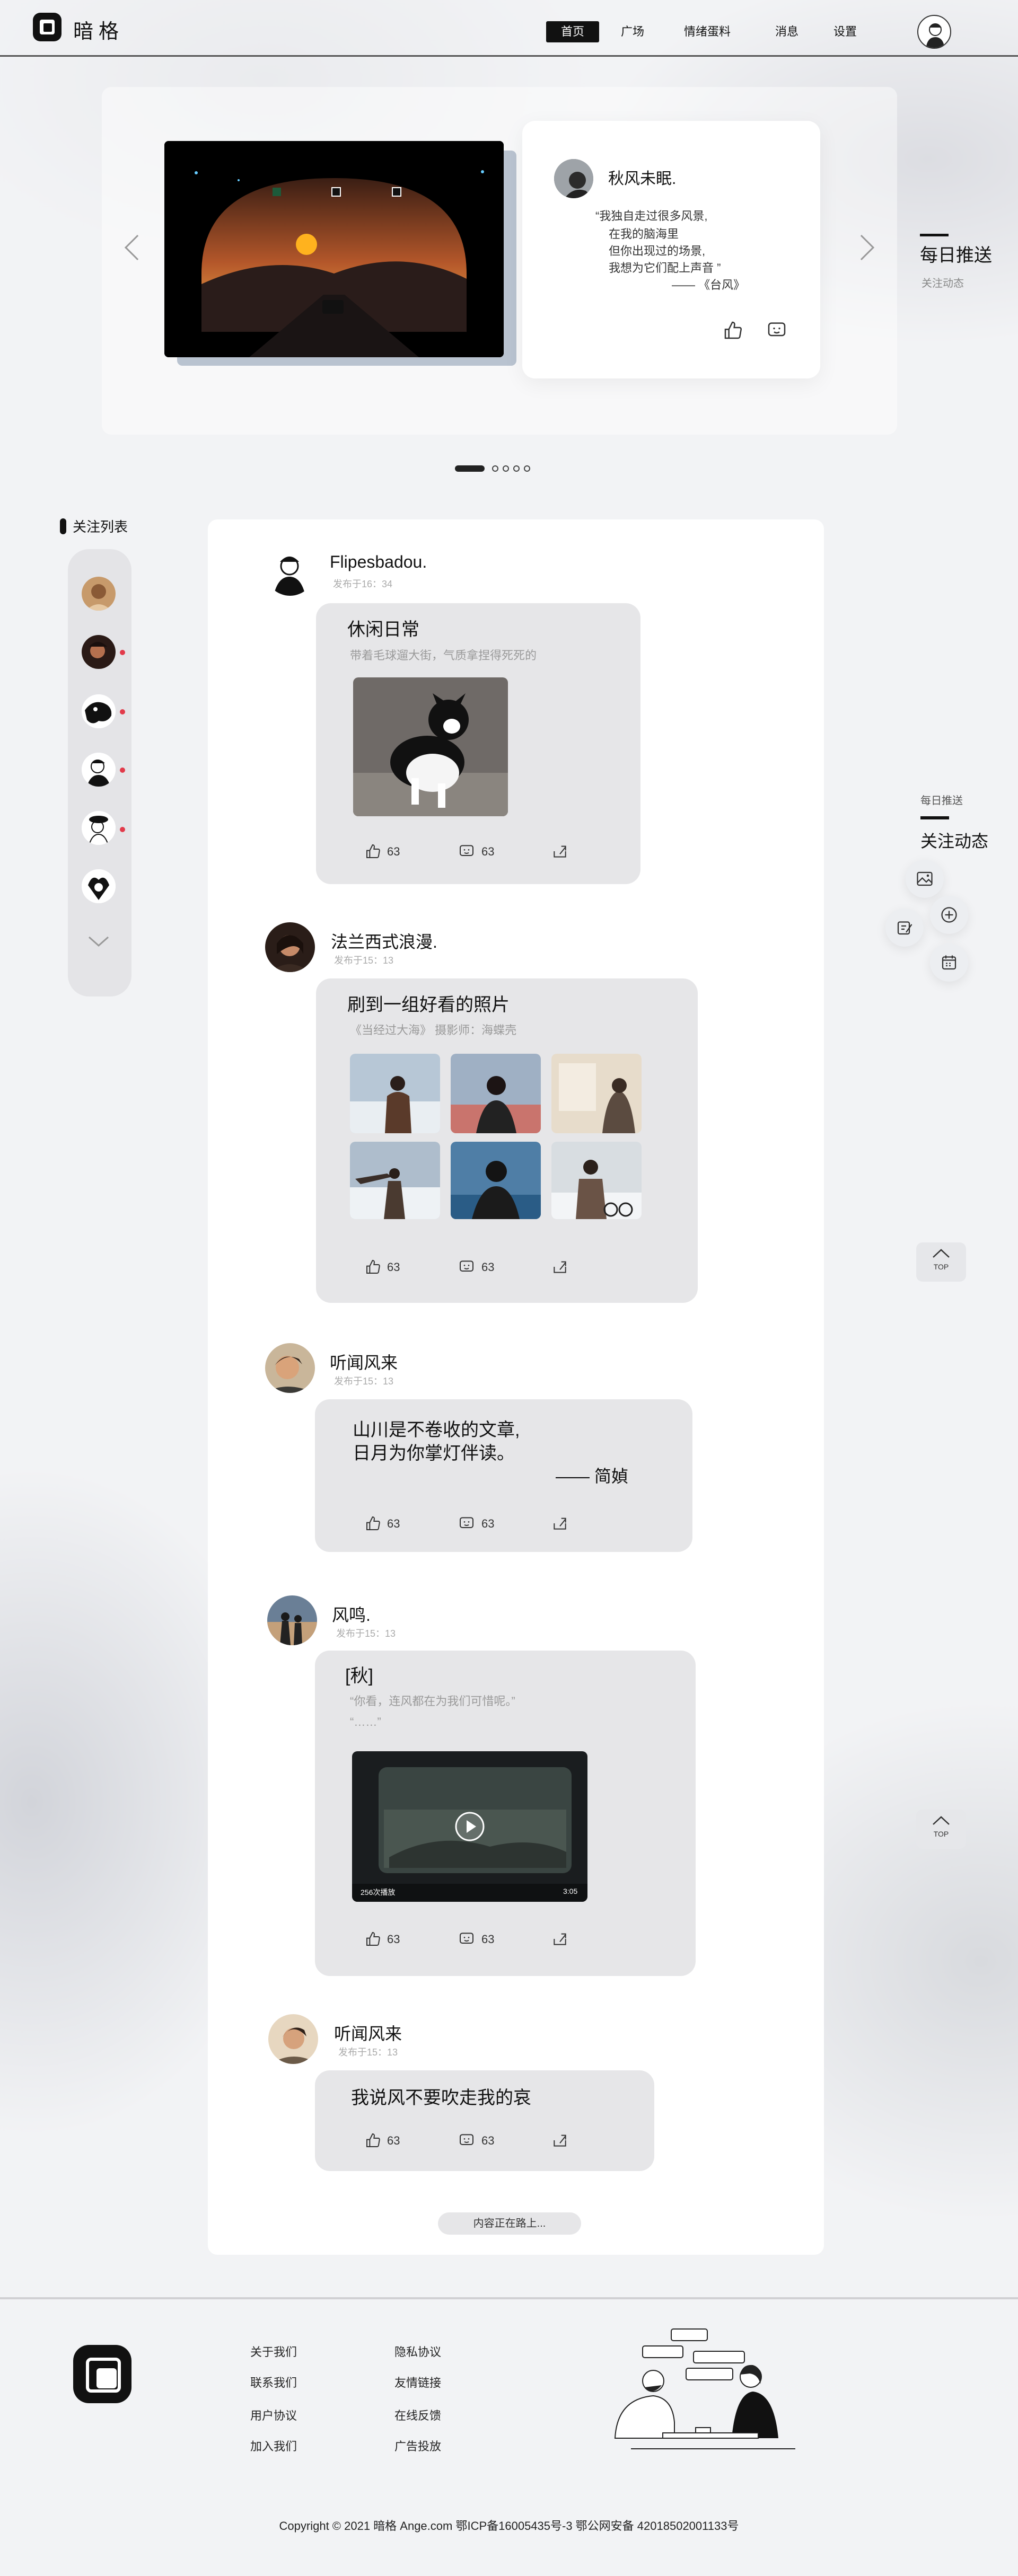  Describe the element at coordinates (378, 1892) in the screenshot. I see `video-views: 256次播放` at that location.